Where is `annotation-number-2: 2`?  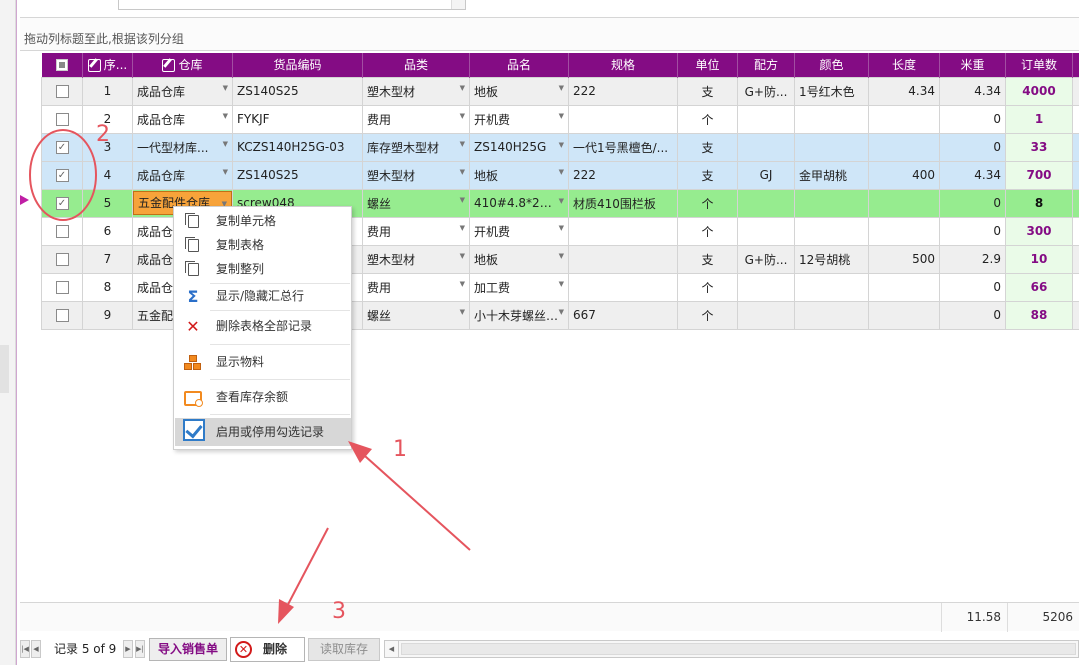 annotation-number-2: 2 is located at coordinates (103, 134).